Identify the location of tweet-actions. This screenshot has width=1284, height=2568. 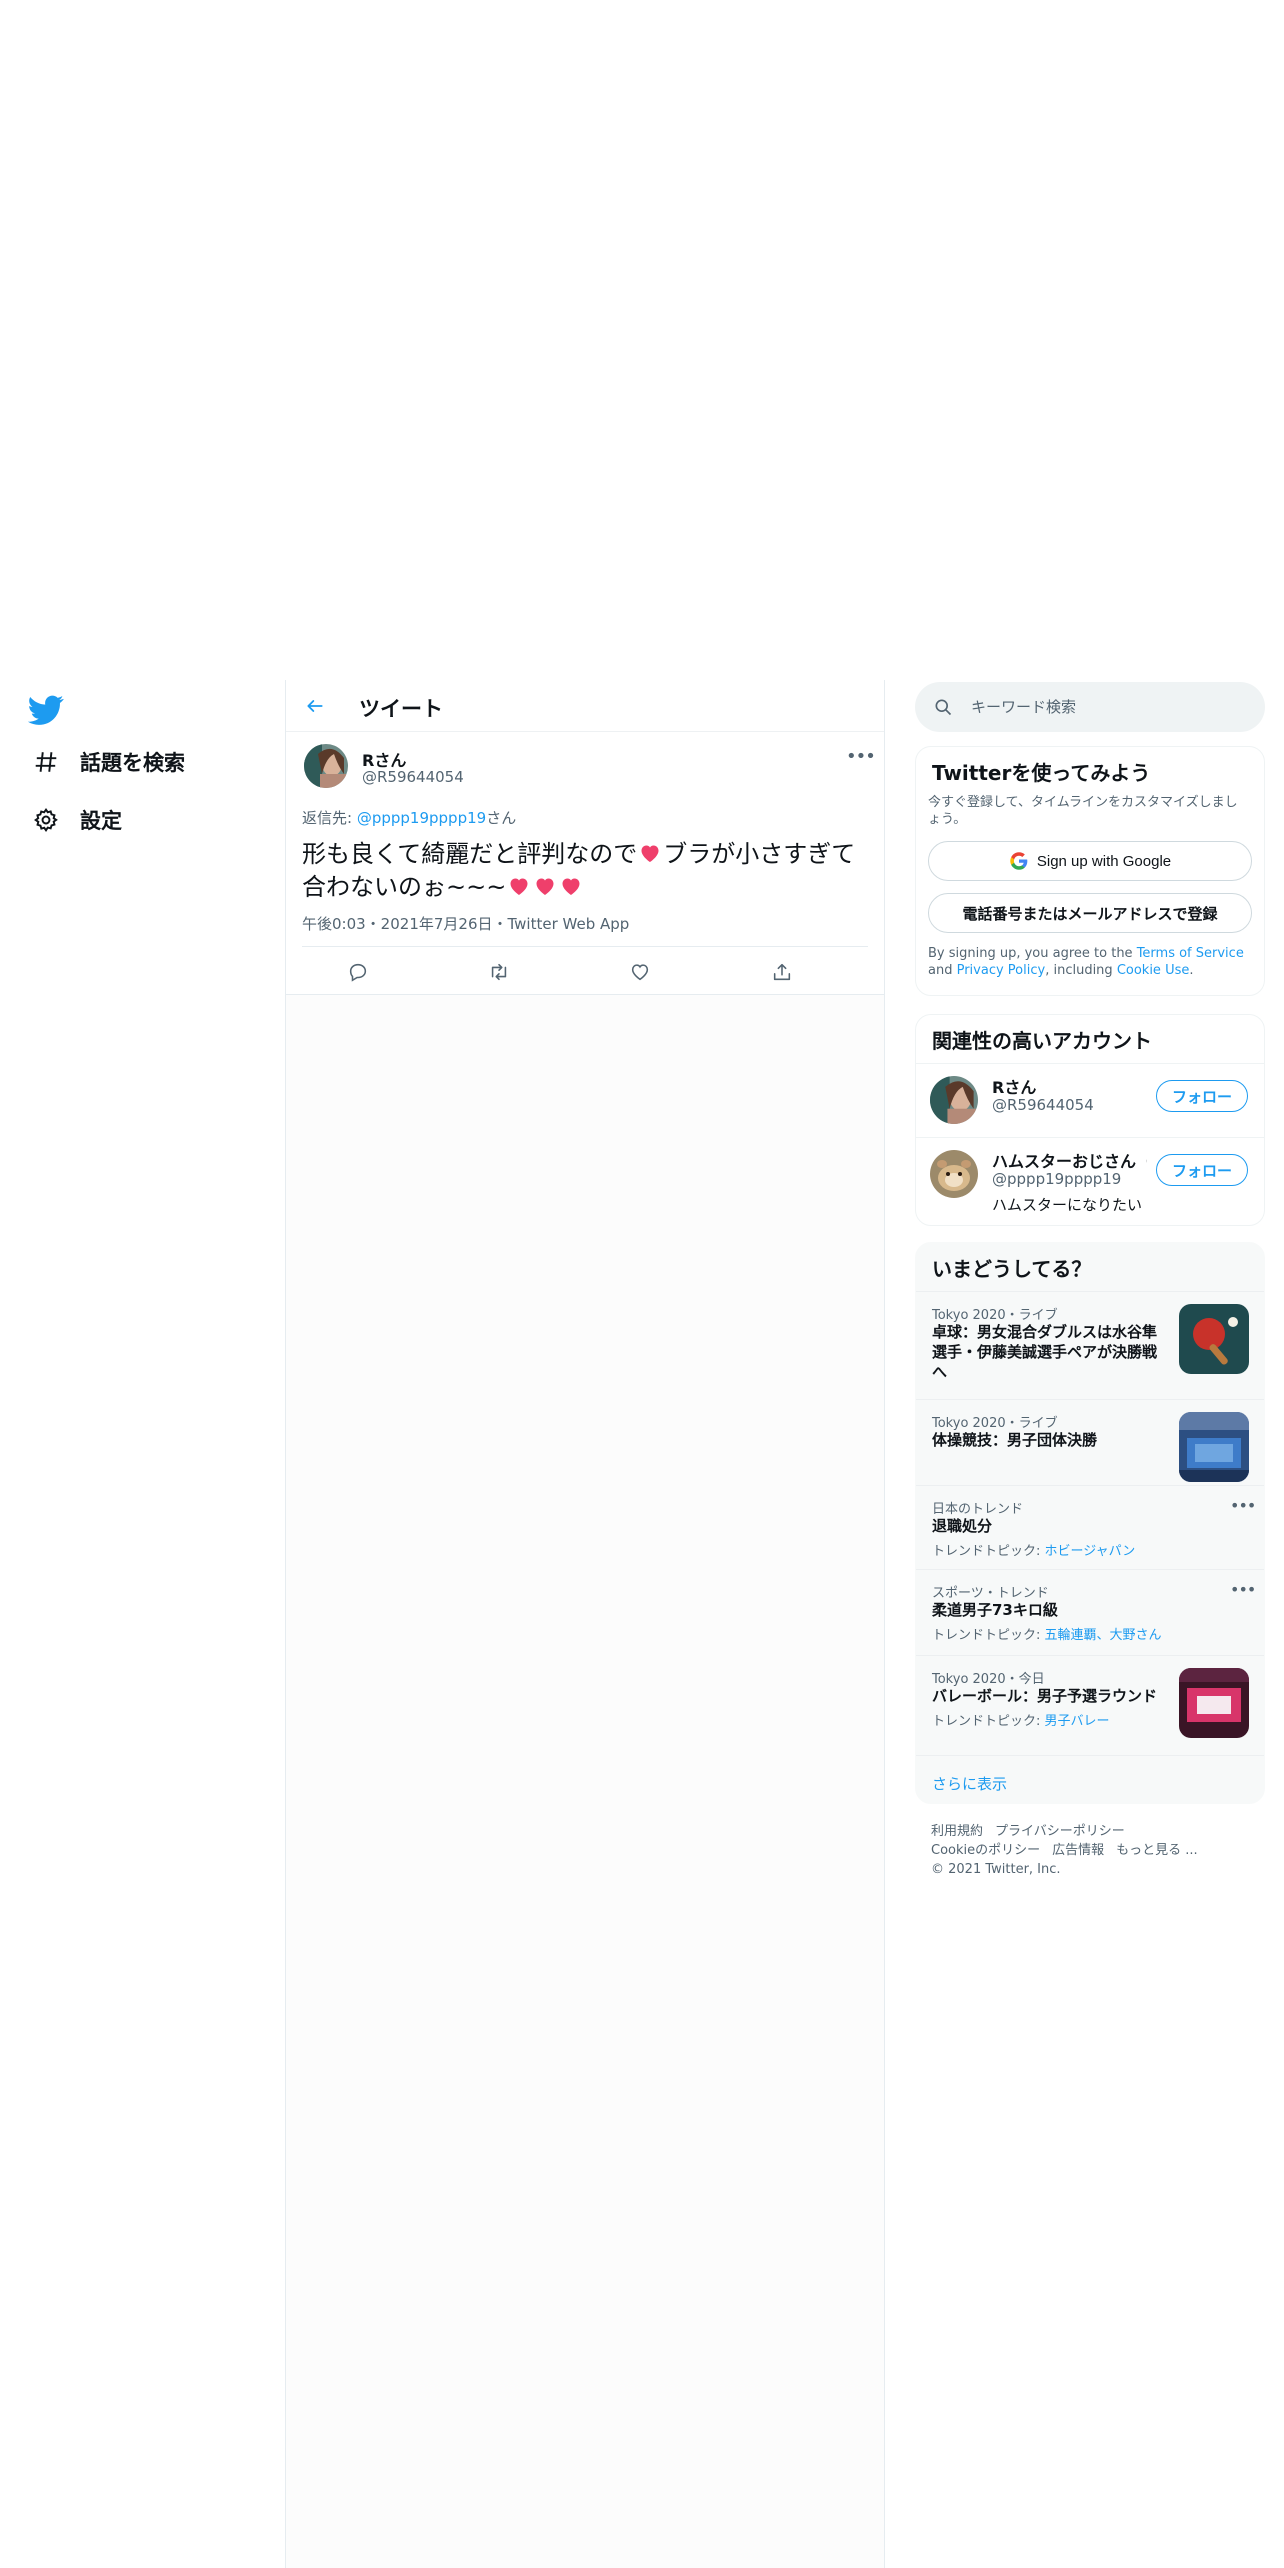
(585, 971).